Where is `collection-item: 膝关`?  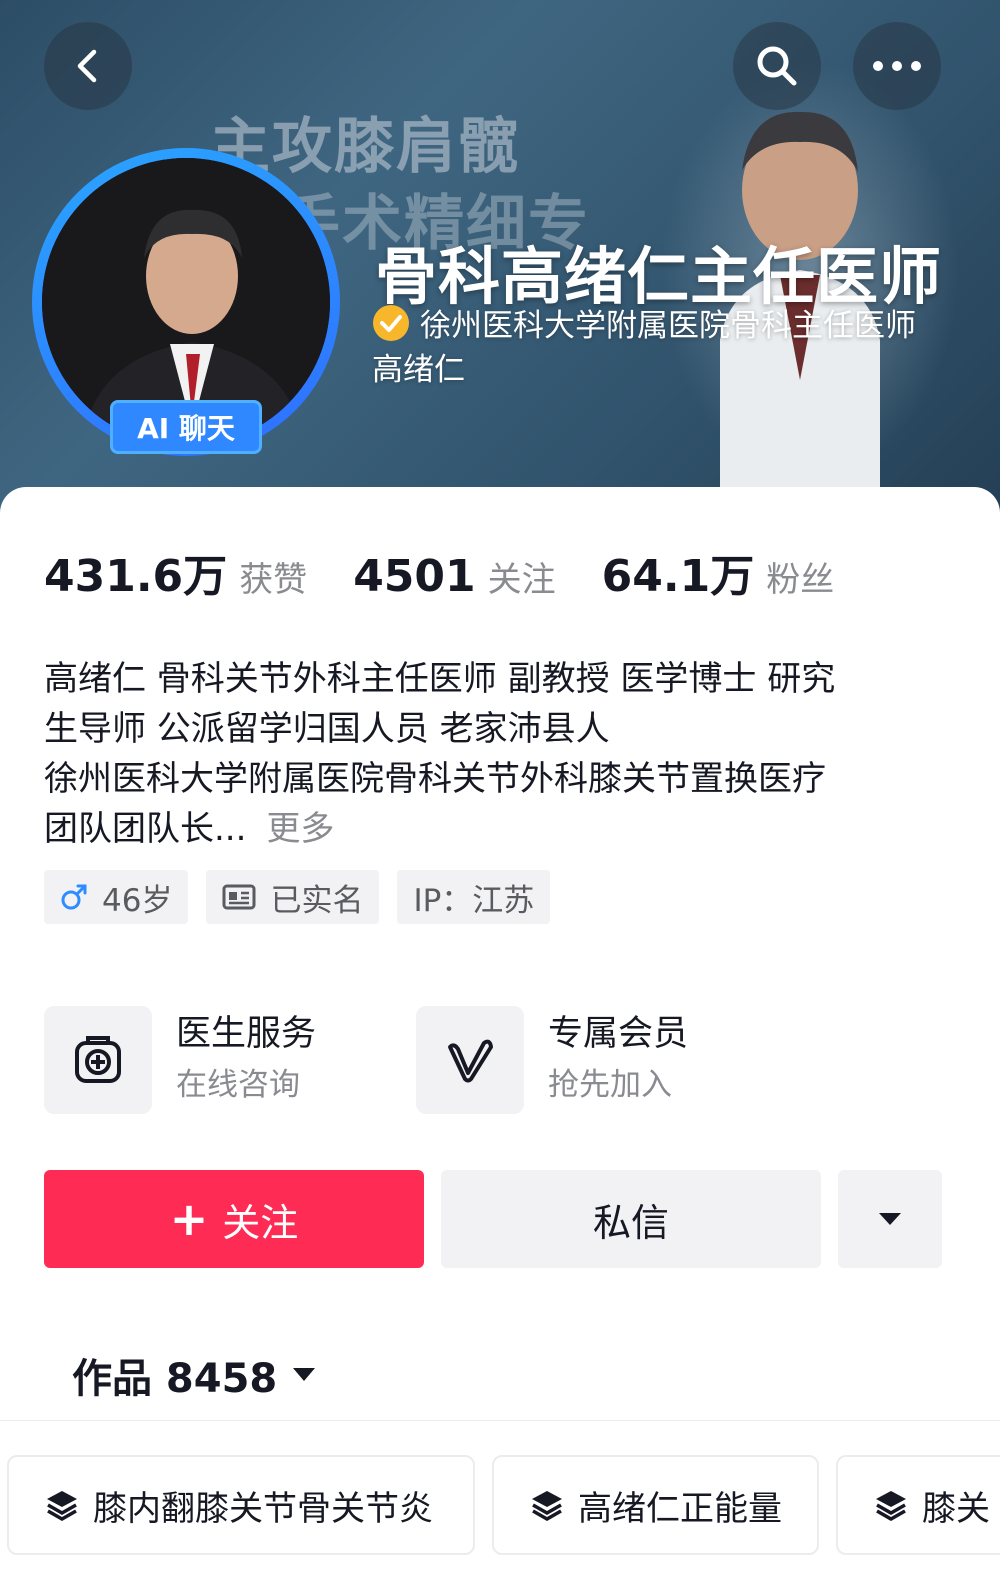
collection-item: 膝关 is located at coordinates (918, 1505).